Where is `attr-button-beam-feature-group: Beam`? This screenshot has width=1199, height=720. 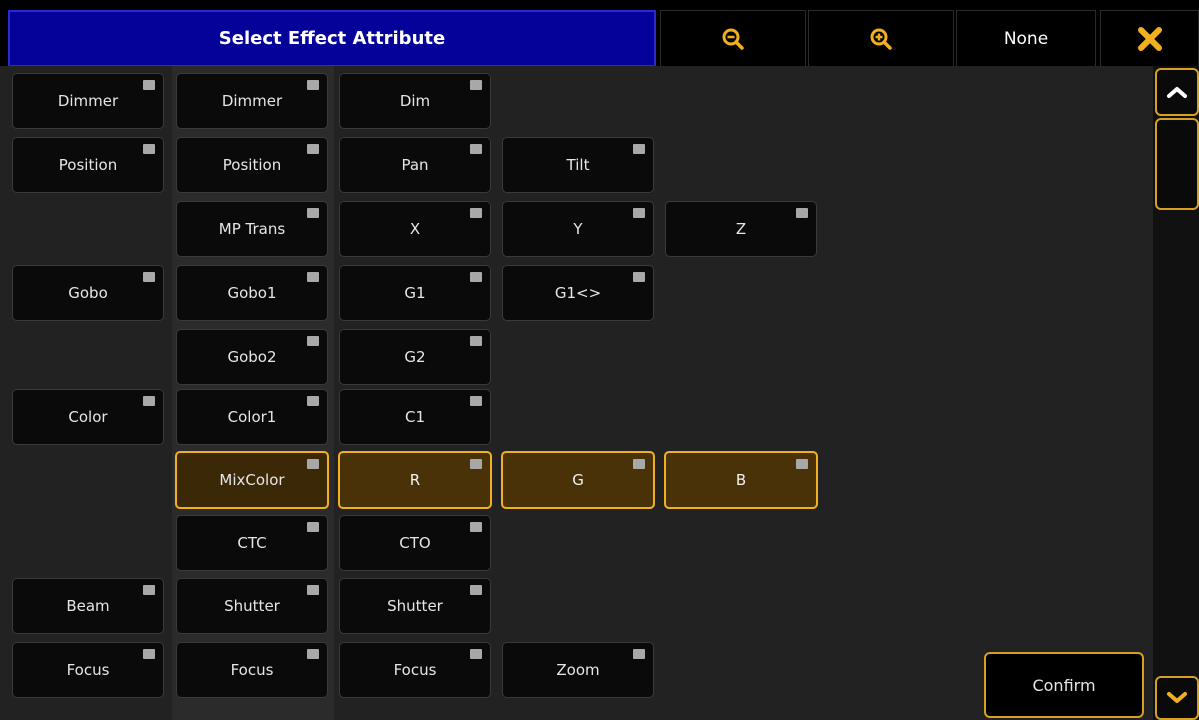
attr-button-beam-feature-group: Beam is located at coordinates (88, 606).